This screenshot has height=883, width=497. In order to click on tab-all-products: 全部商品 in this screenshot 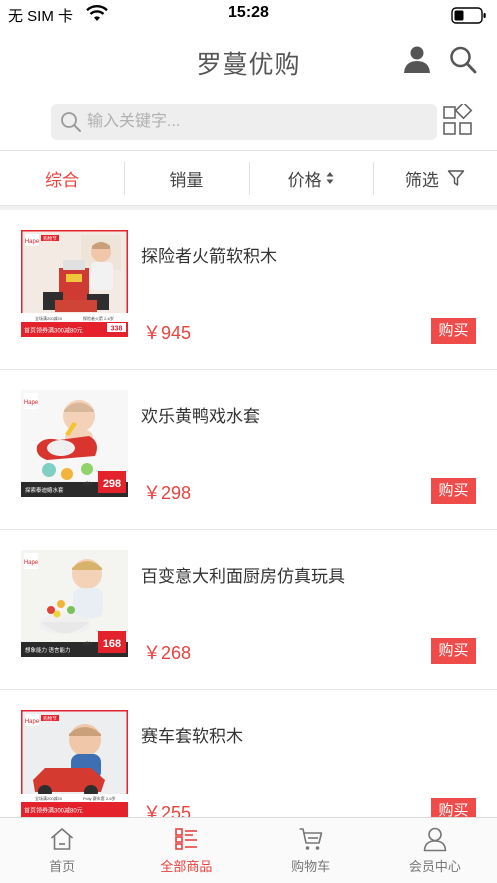, I will do `click(186, 850)`.